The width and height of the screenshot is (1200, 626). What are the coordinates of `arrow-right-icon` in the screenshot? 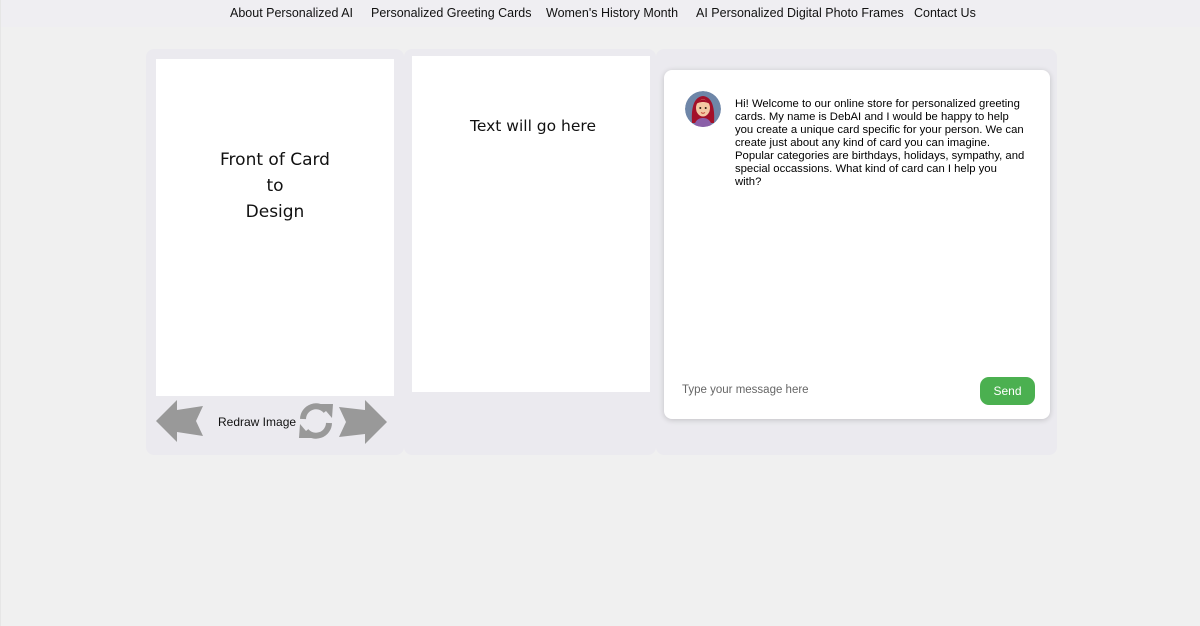 It's located at (363, 421).